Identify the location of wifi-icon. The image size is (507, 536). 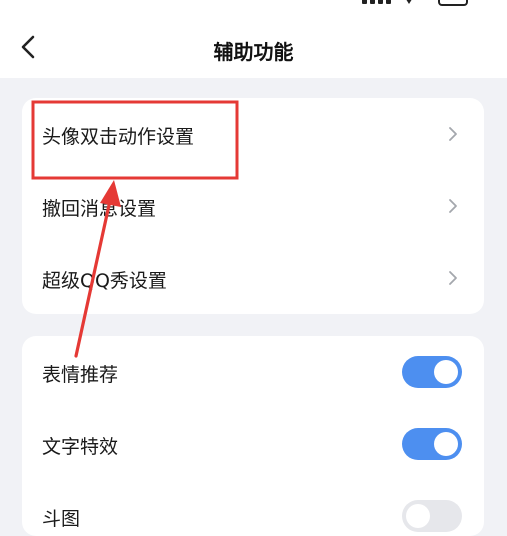
(409, 2).